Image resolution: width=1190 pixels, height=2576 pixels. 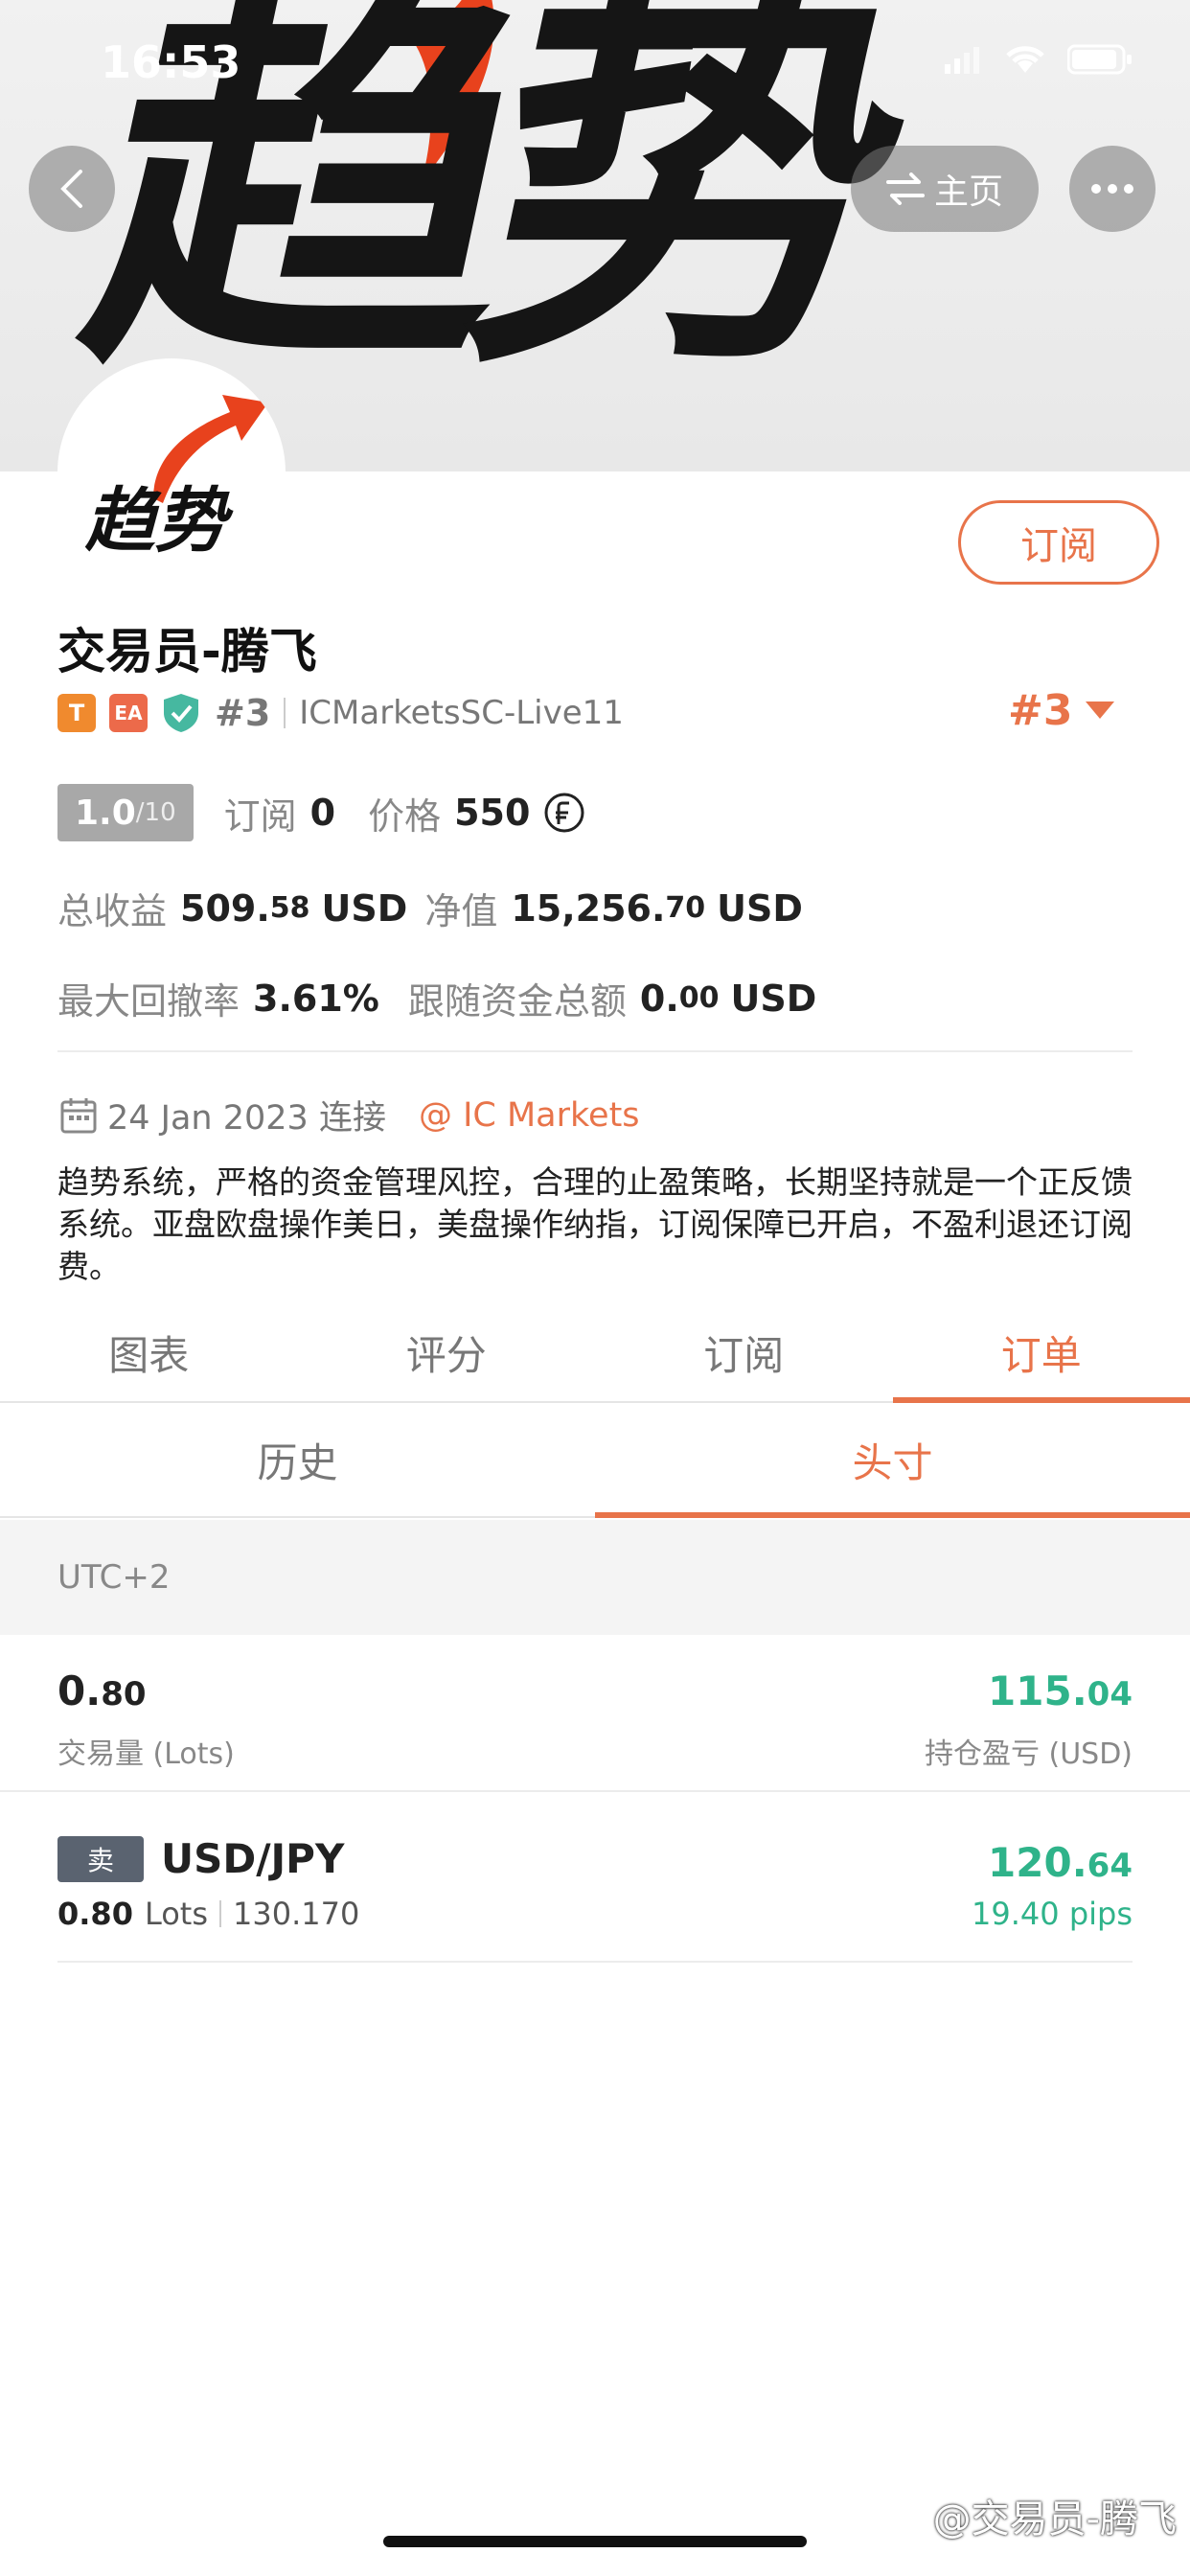 I want to click on pnl-int: 115., so click(x=1038, y=1691).